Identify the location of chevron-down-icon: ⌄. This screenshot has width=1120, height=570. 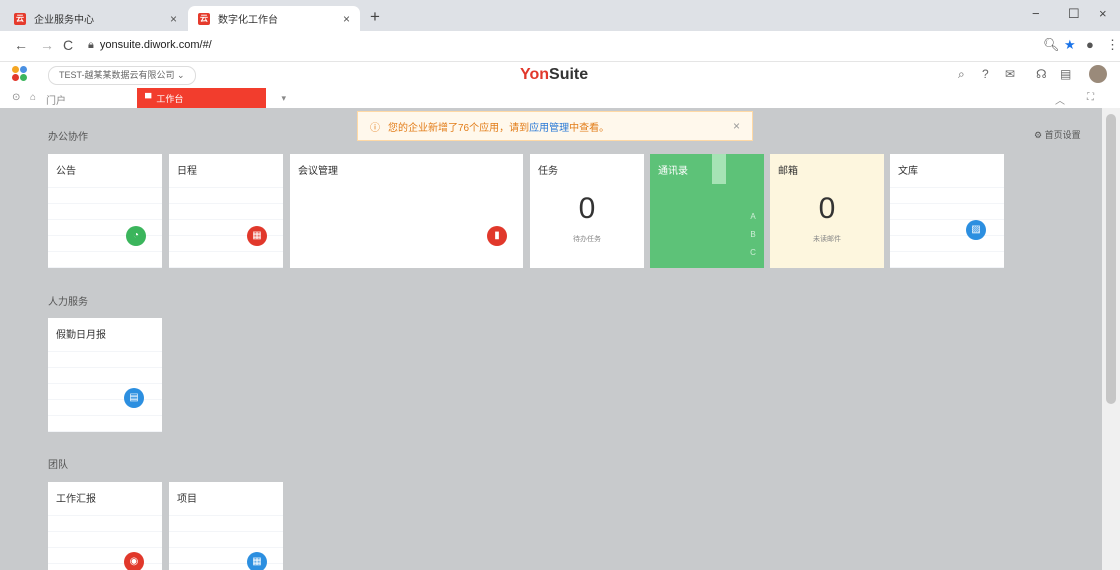
(181, 75).